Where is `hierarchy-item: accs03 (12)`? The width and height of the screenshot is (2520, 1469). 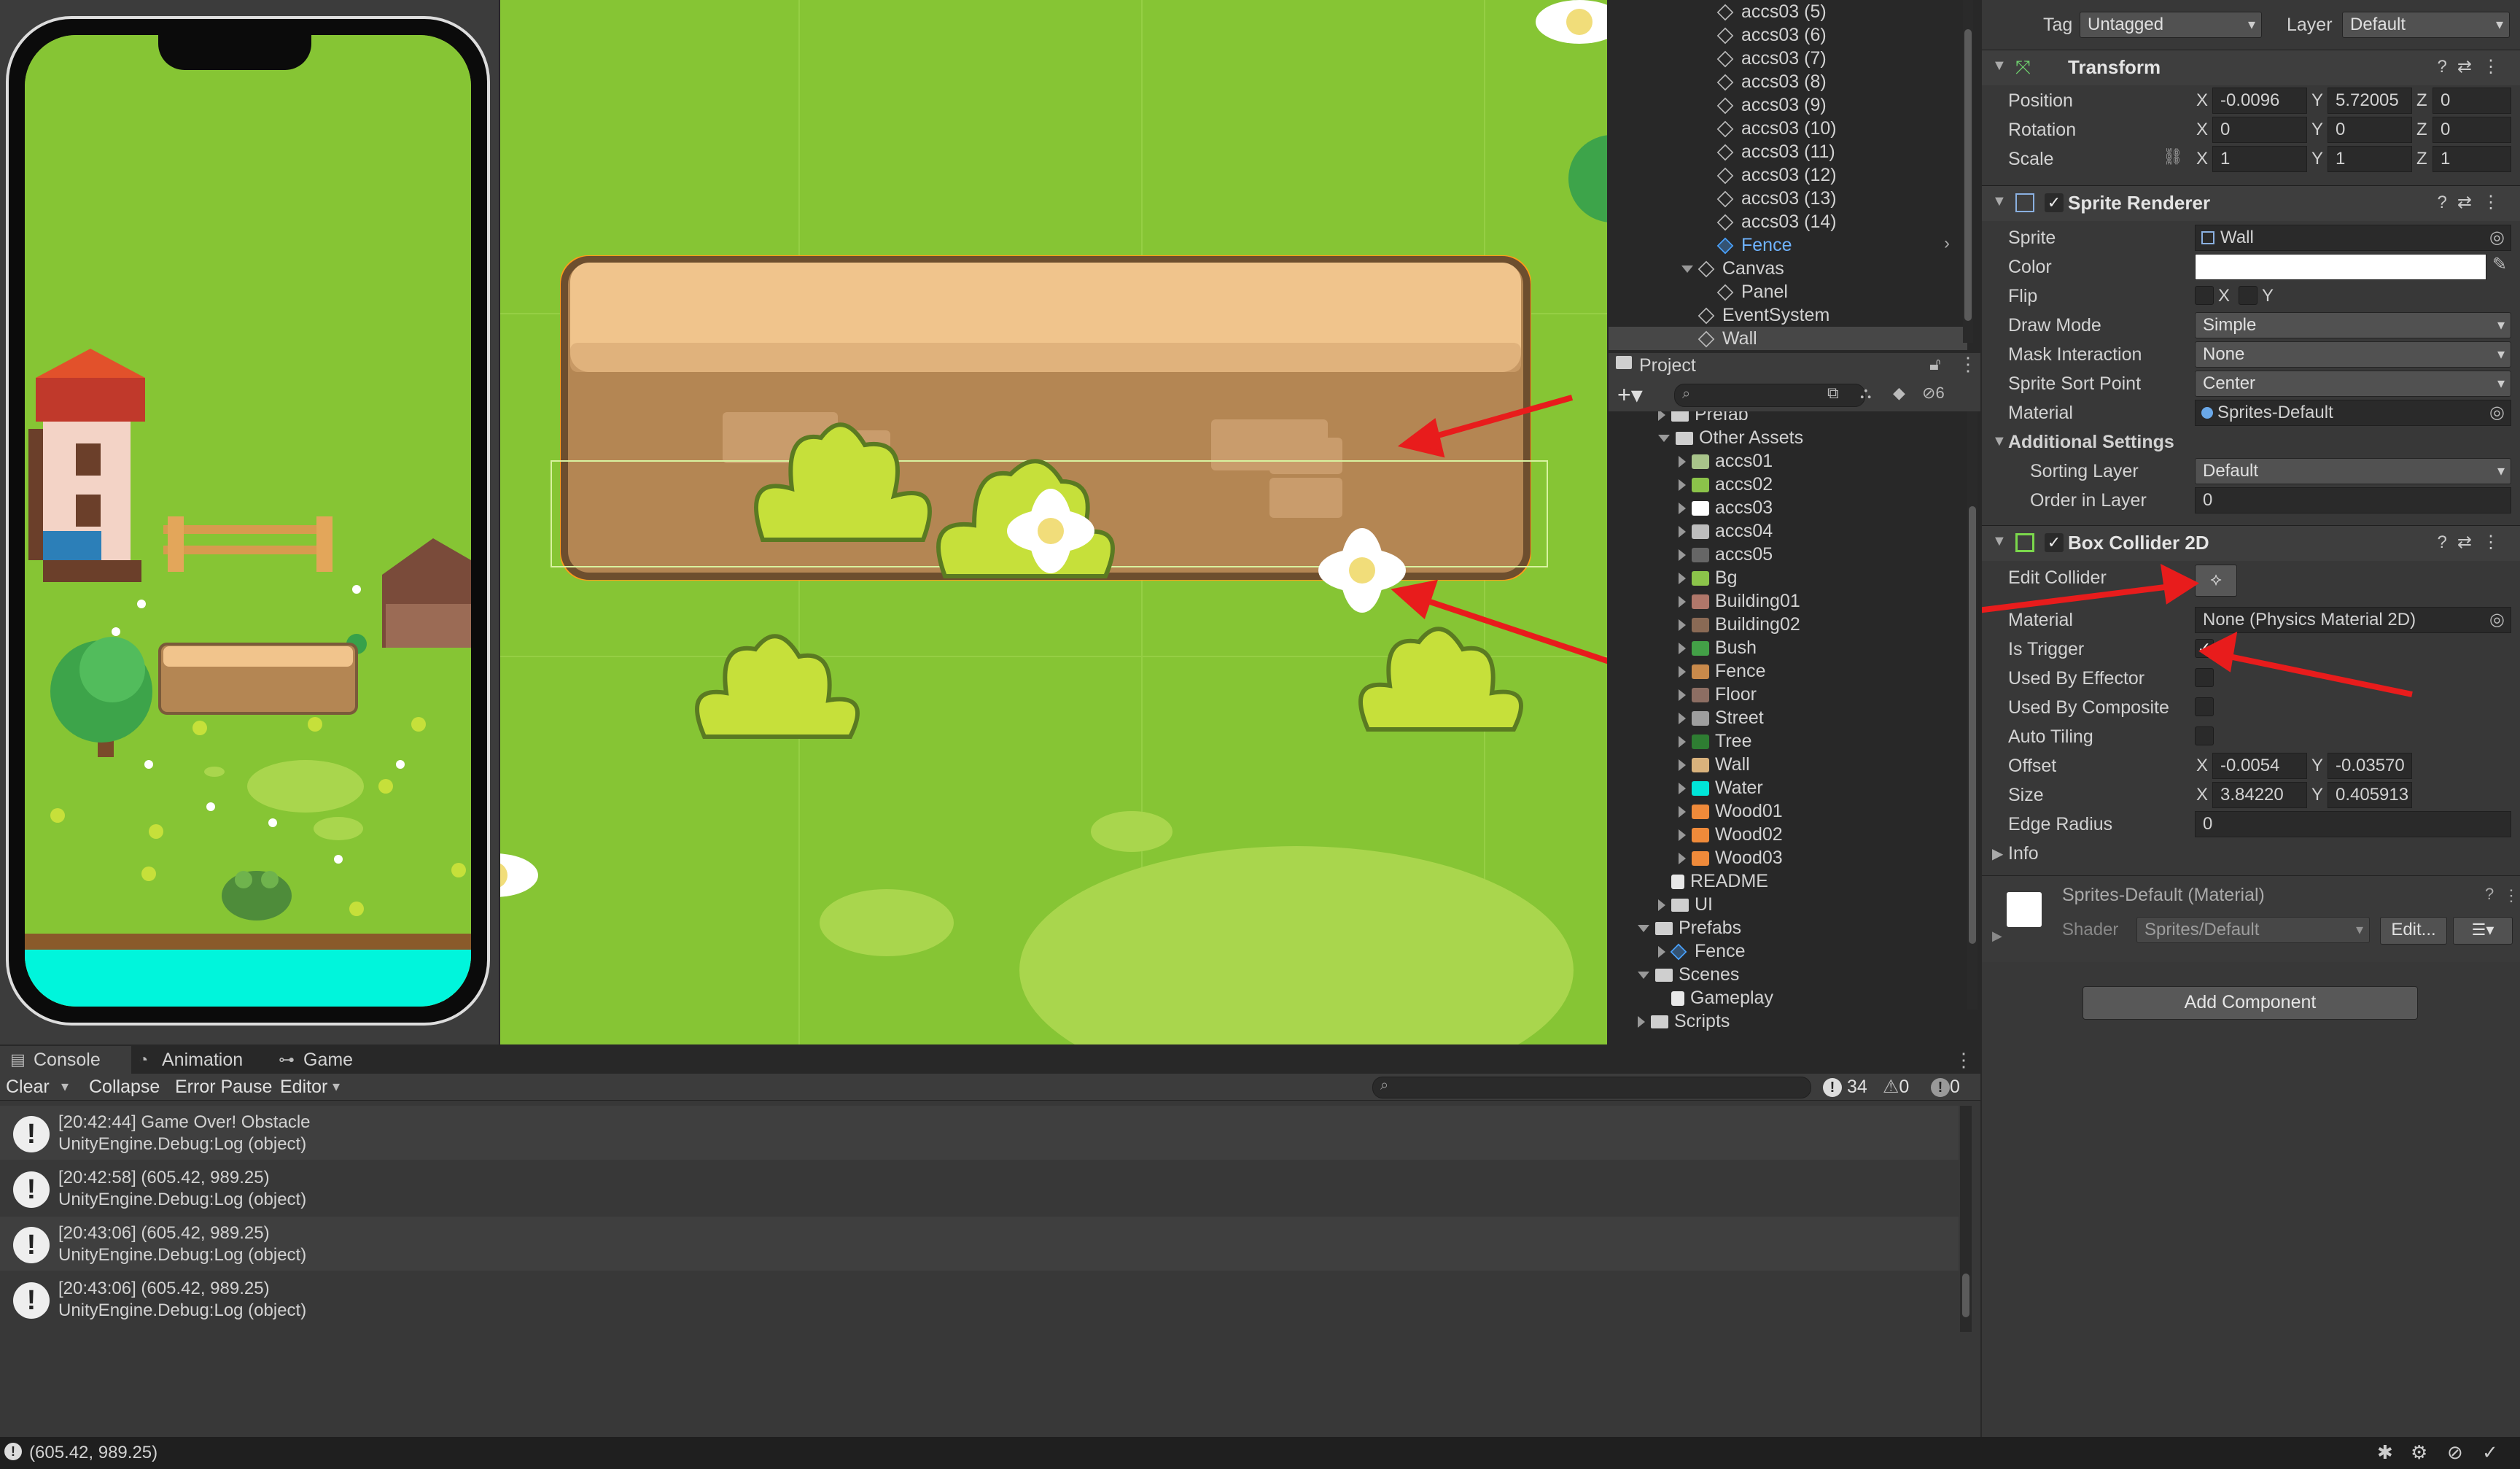 hierarchy-item: accs03 (12) is located at coordinates (1776, 175).